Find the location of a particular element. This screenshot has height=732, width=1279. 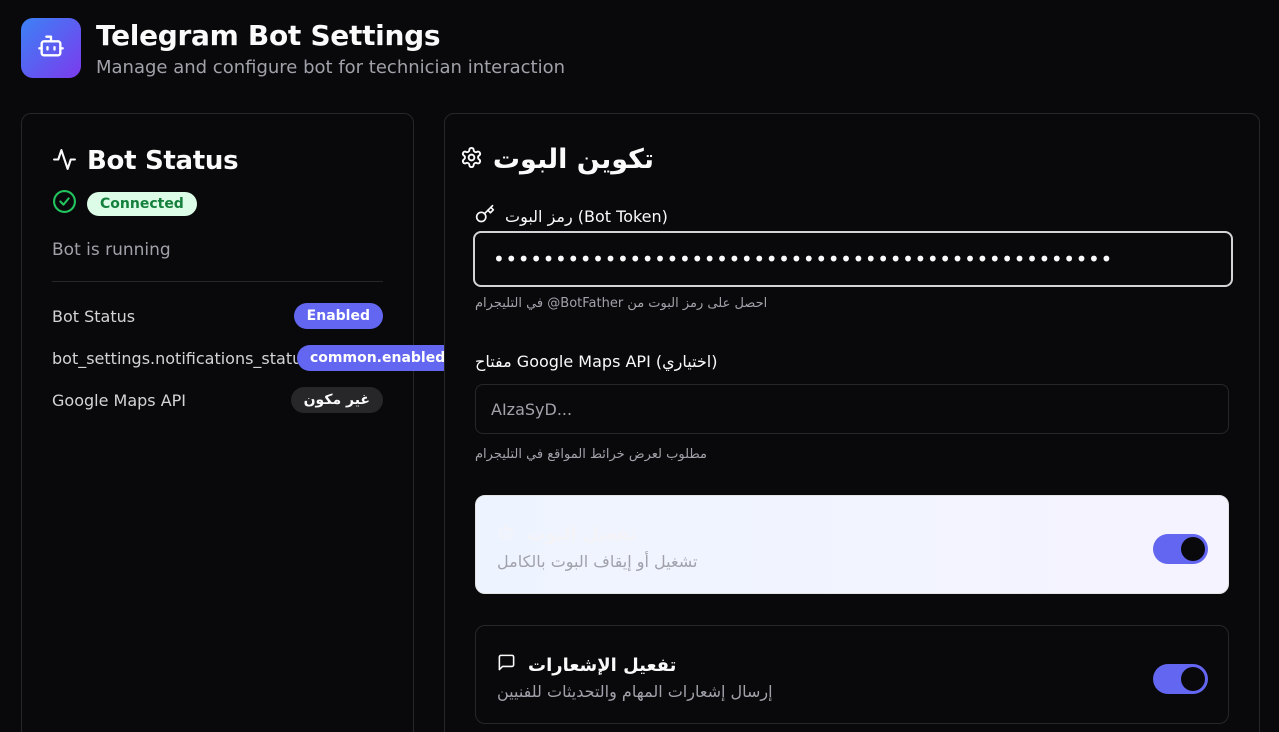

config-heading: تكوين البوت is located at coordinates (557, 159).